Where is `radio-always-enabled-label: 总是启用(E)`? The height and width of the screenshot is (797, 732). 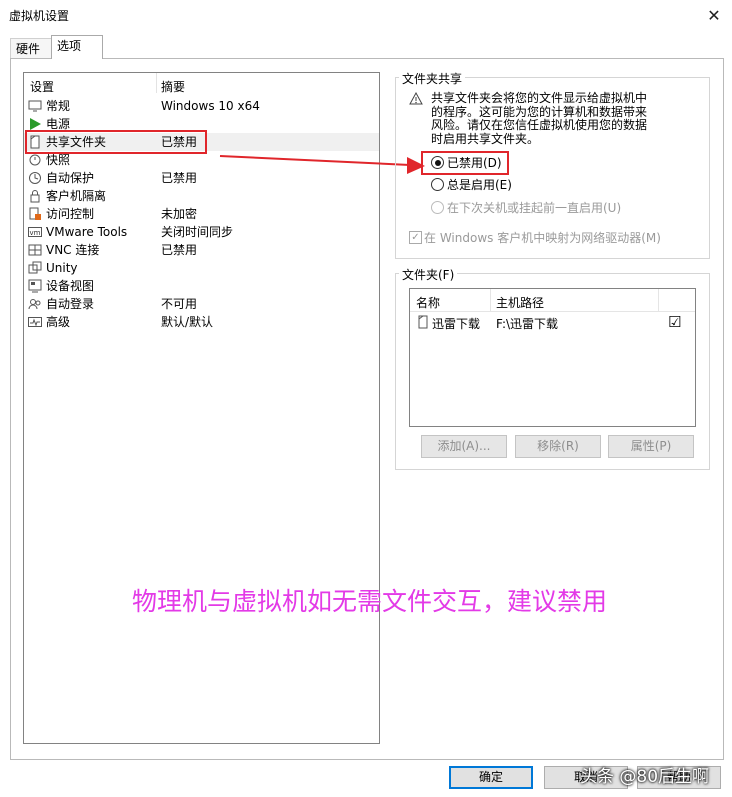
radio-always-enabled-label: 总是启用(E) is located at coordinates (479, 185).